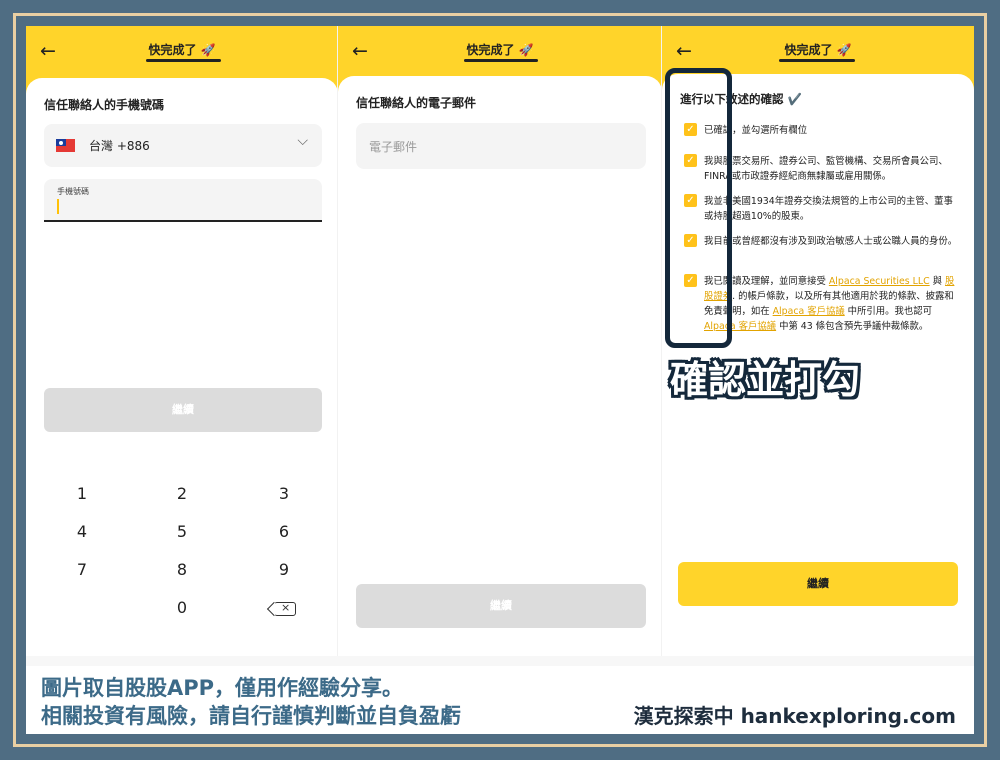  Describe the element at coordinates (82, 531) in the screenshot. I see `key-4: 4` at that location.